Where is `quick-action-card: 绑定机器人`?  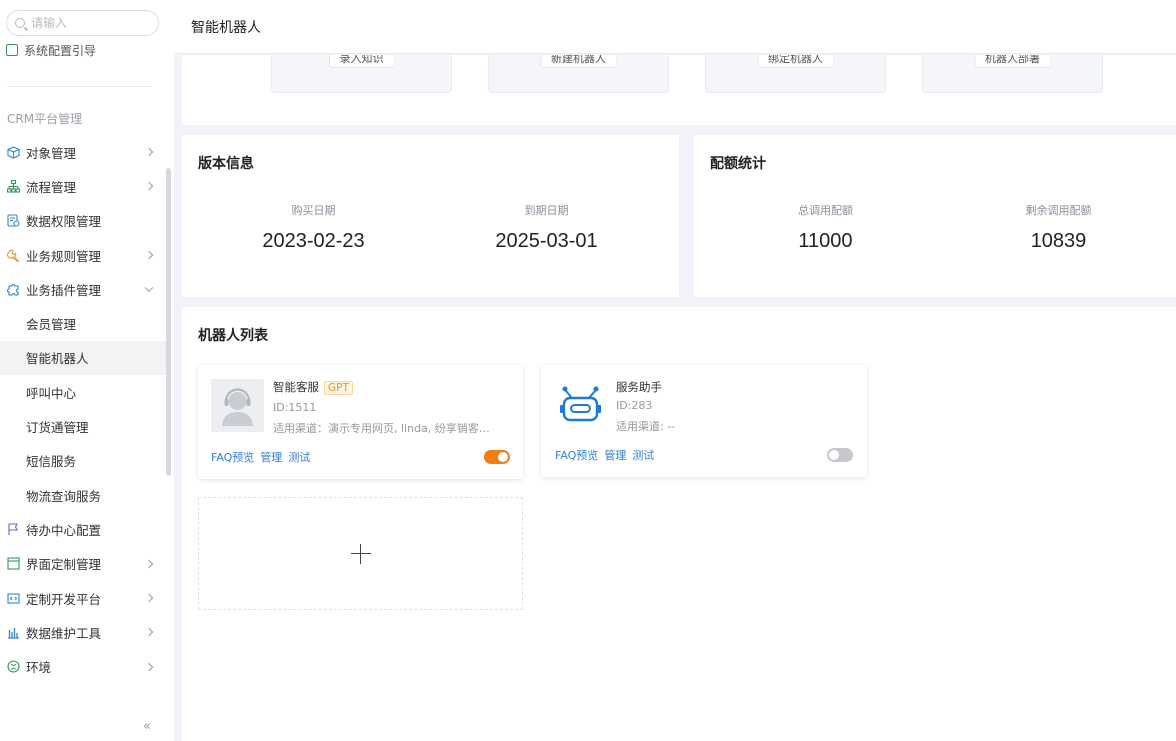 quick-action-card: 绑定机器人 is located at coordinates (795, 74).